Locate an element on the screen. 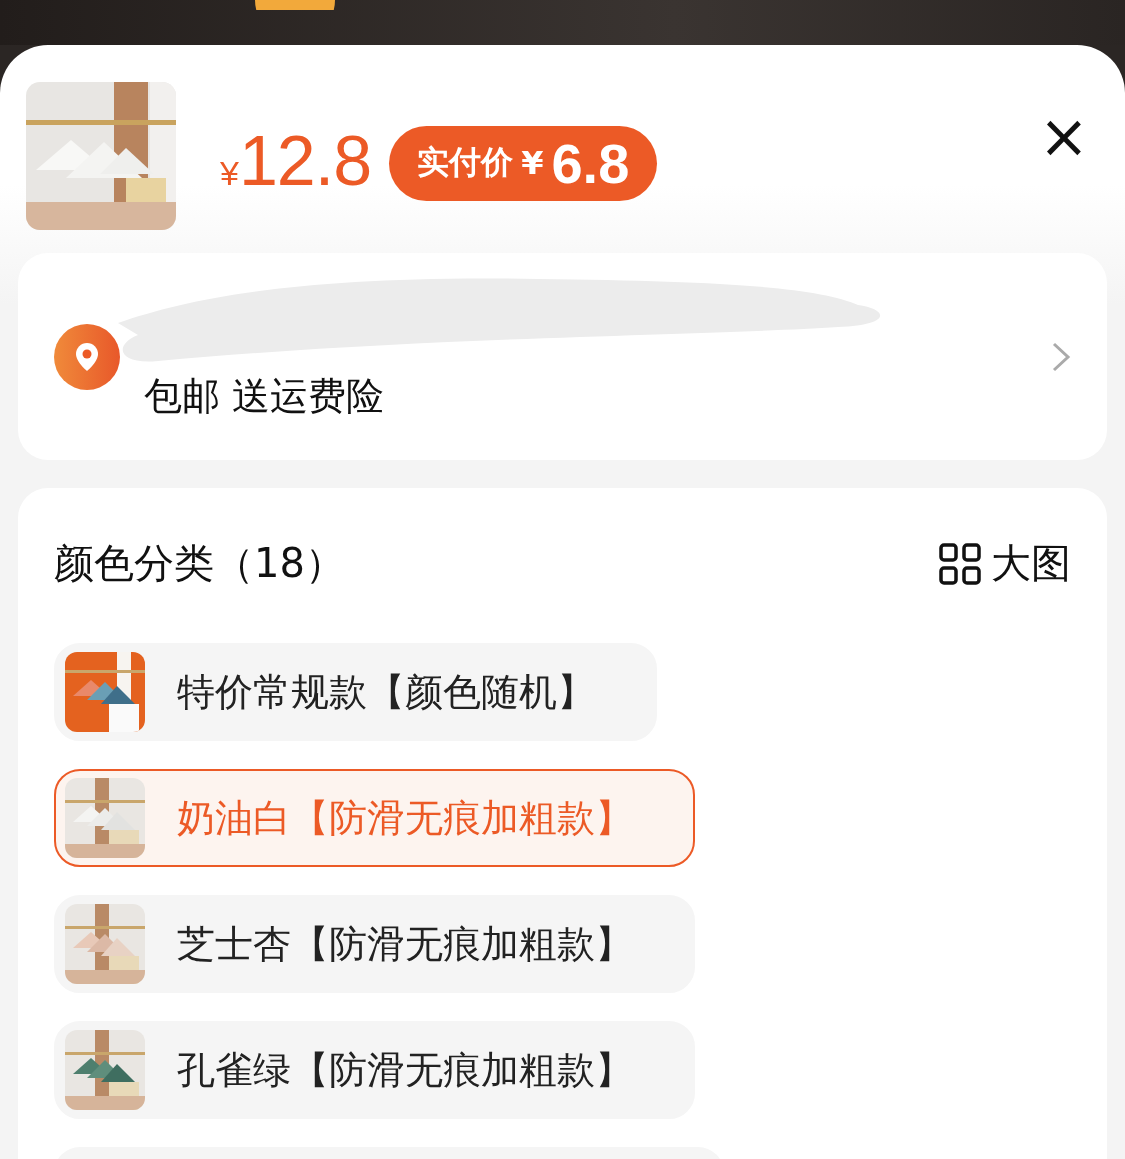  grid-icon is located at coordinates (960, 563).